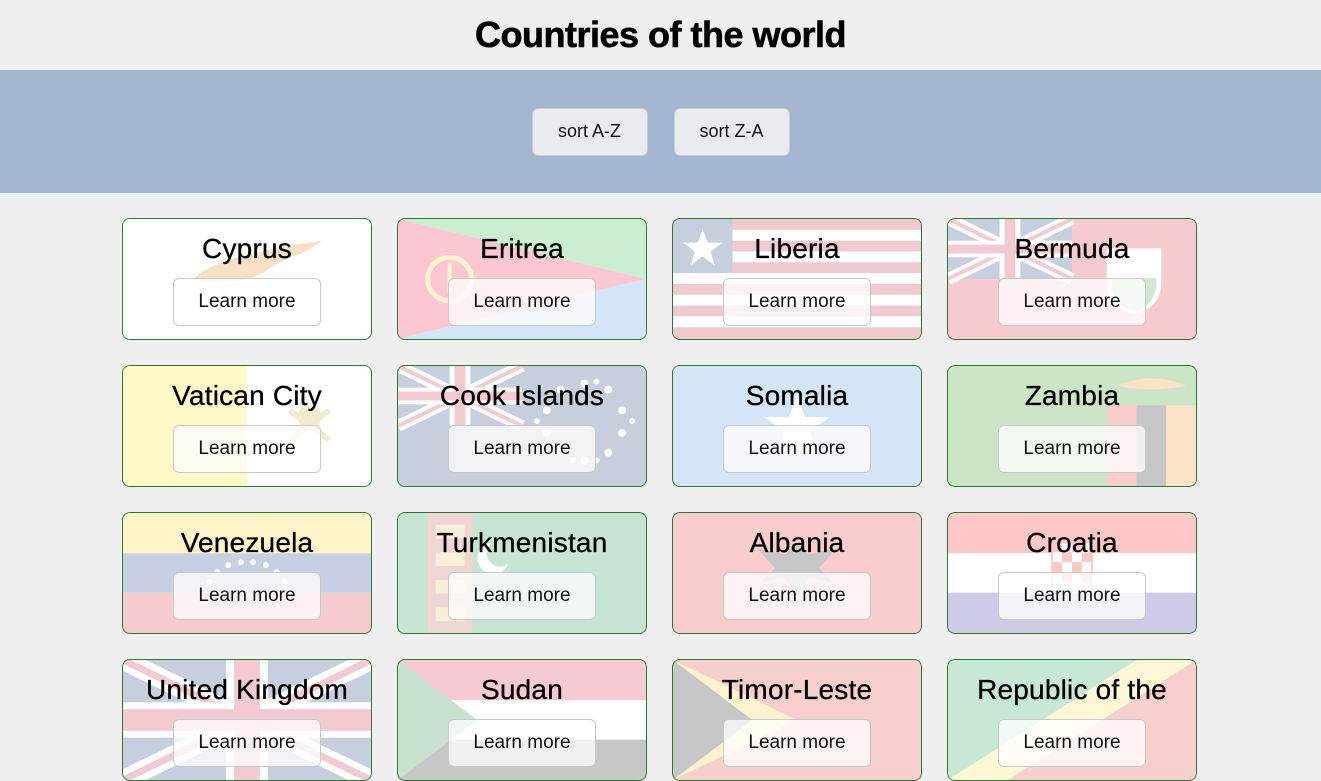  What do you see at coordinates (797, 395) in the screenshot?
I see `country-name: Somalia` at bounding box center [797, 395].